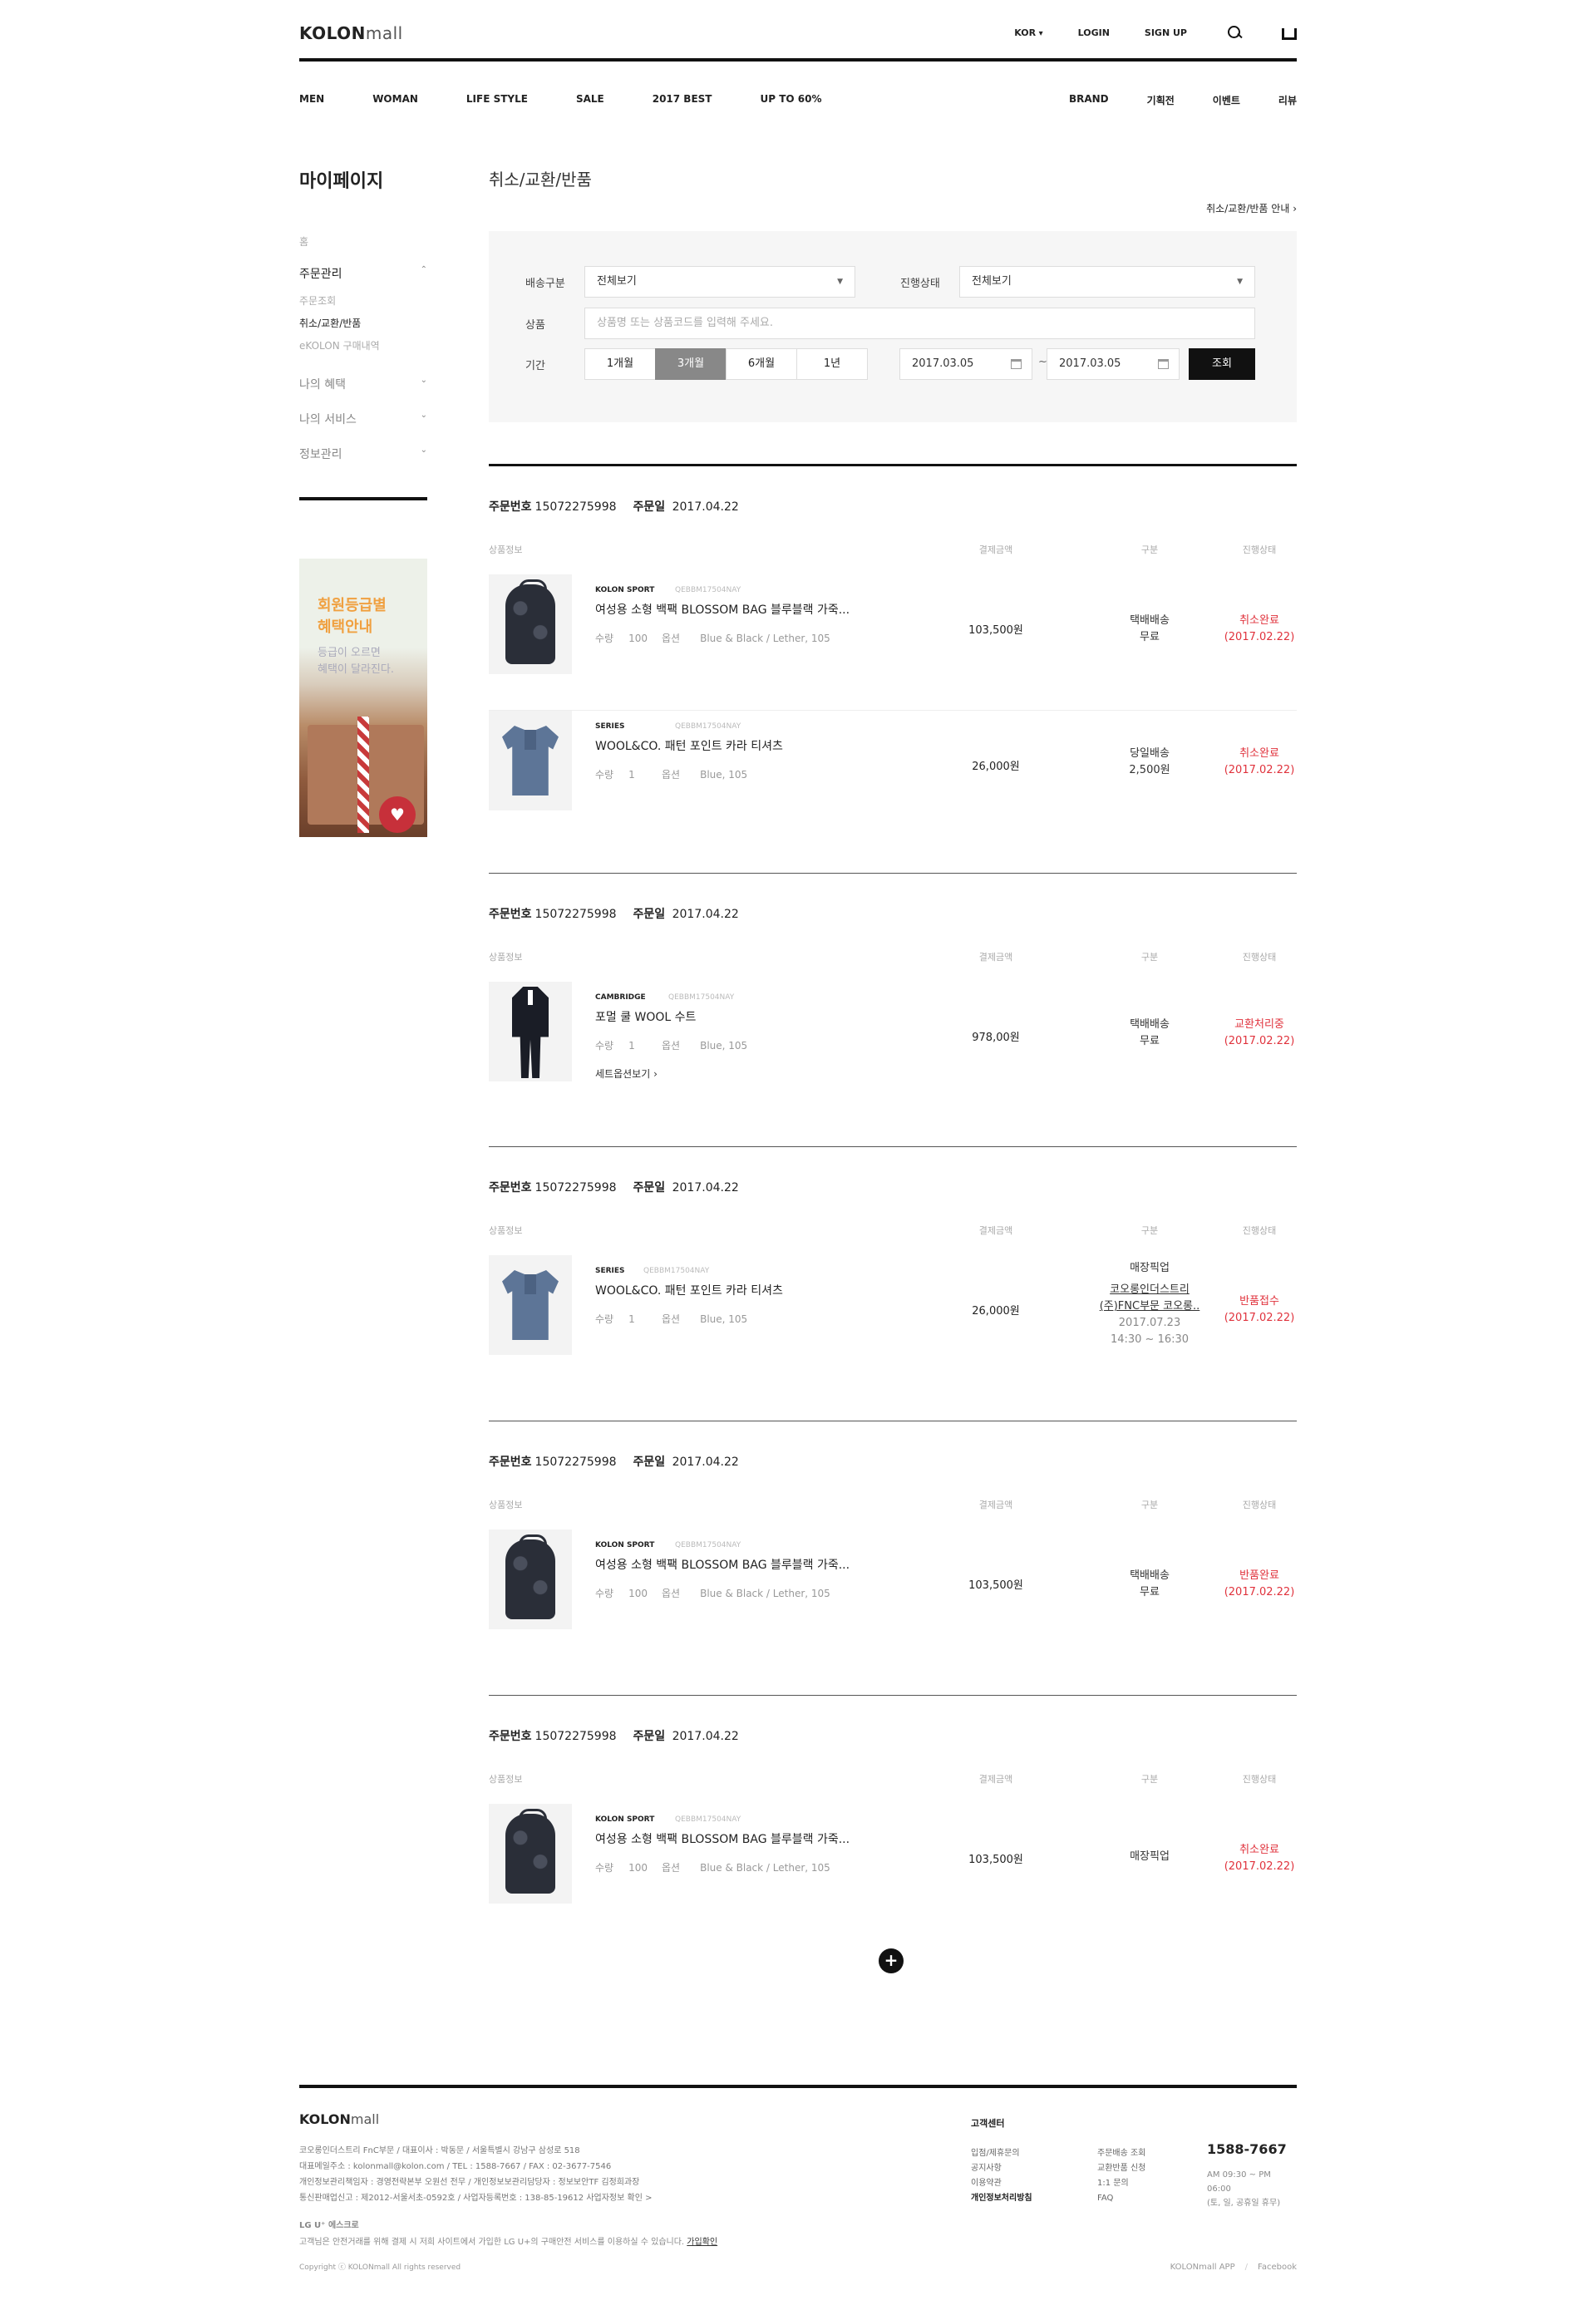  I want to click on item-option: 옵션 Blue, 105, so click(705, 775).